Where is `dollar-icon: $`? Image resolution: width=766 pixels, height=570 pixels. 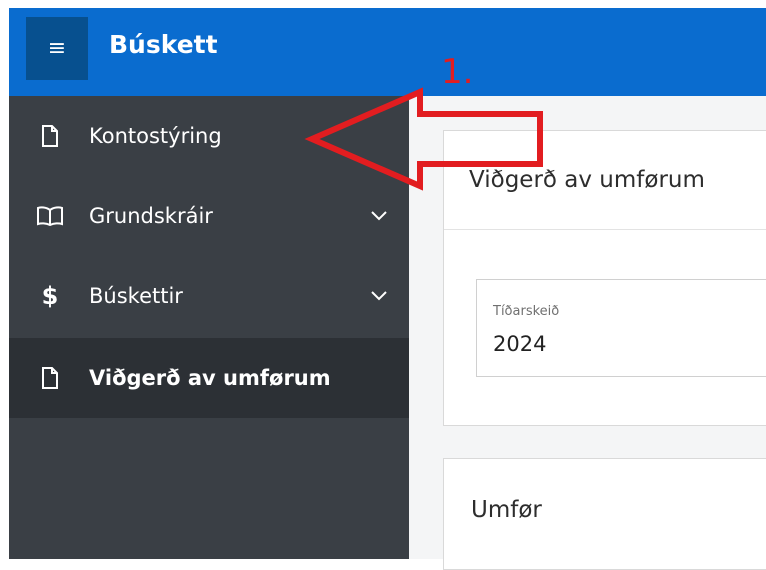
dollar-icon: $ is located at coordinates (50, 296).